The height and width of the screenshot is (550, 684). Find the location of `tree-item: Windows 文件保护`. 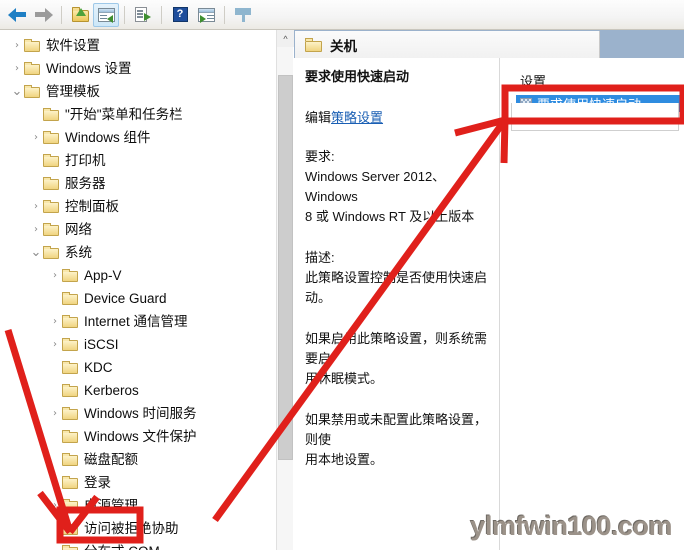

tree-item: Windows 文件保护 is located at coordinates (146, 436).